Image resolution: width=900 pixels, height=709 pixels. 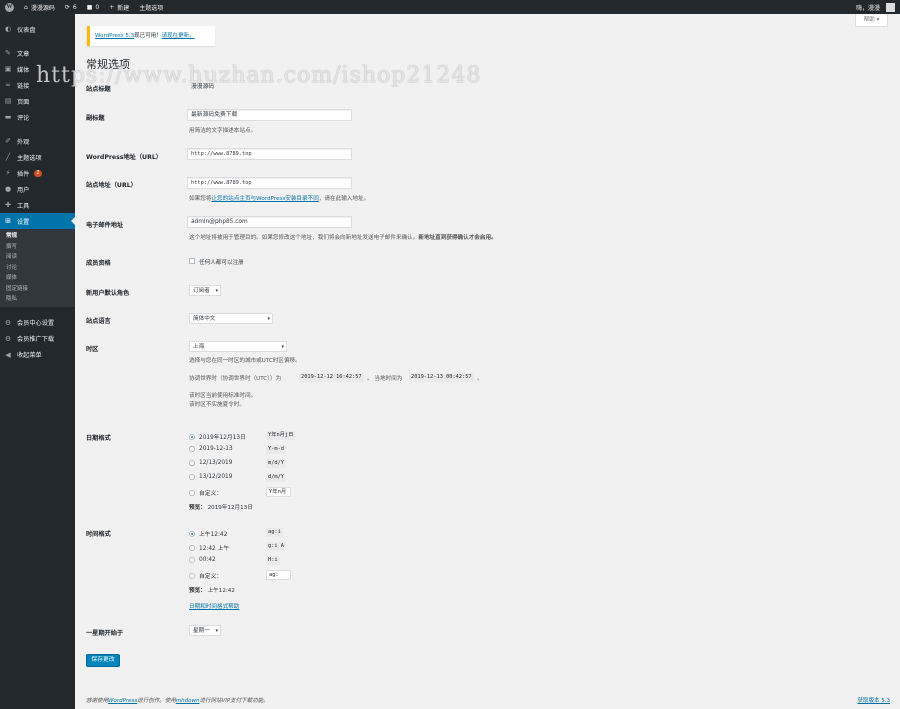 I want to click on menu-pages: ▤ 页面, so click(x=37, y=101).